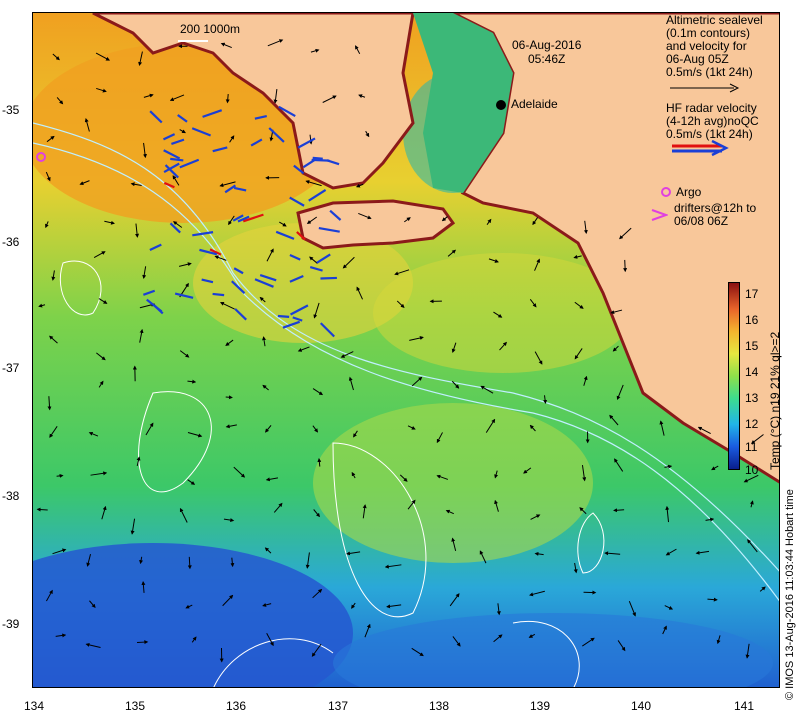 The image size is (800, 720). Describe the element at coordinates (534, 104) in the screenshot. I see `city-label: Adelaide` at that location.